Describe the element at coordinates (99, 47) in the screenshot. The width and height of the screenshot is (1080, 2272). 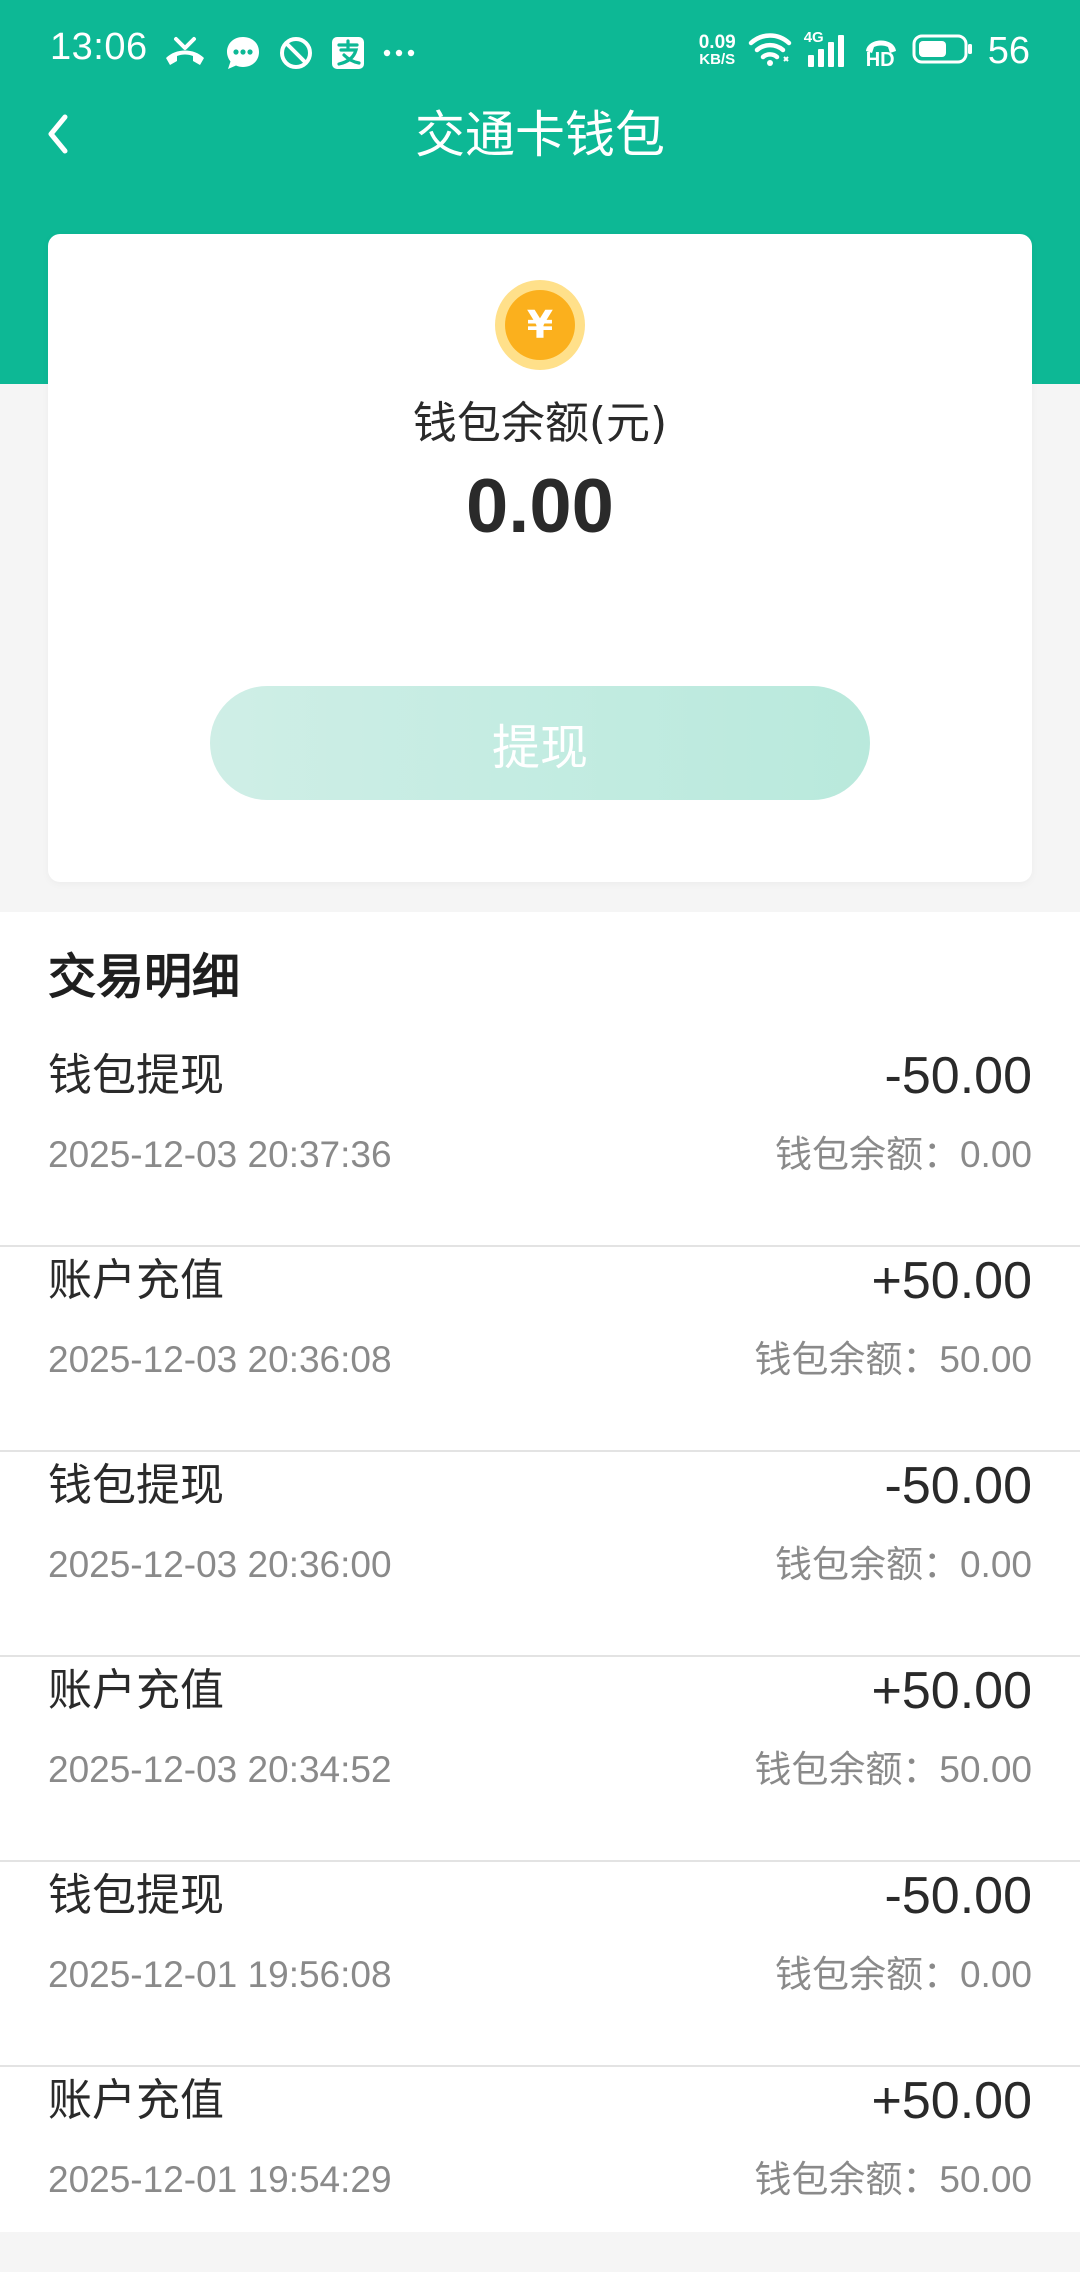
I see `status-time: 13:06` at that location.